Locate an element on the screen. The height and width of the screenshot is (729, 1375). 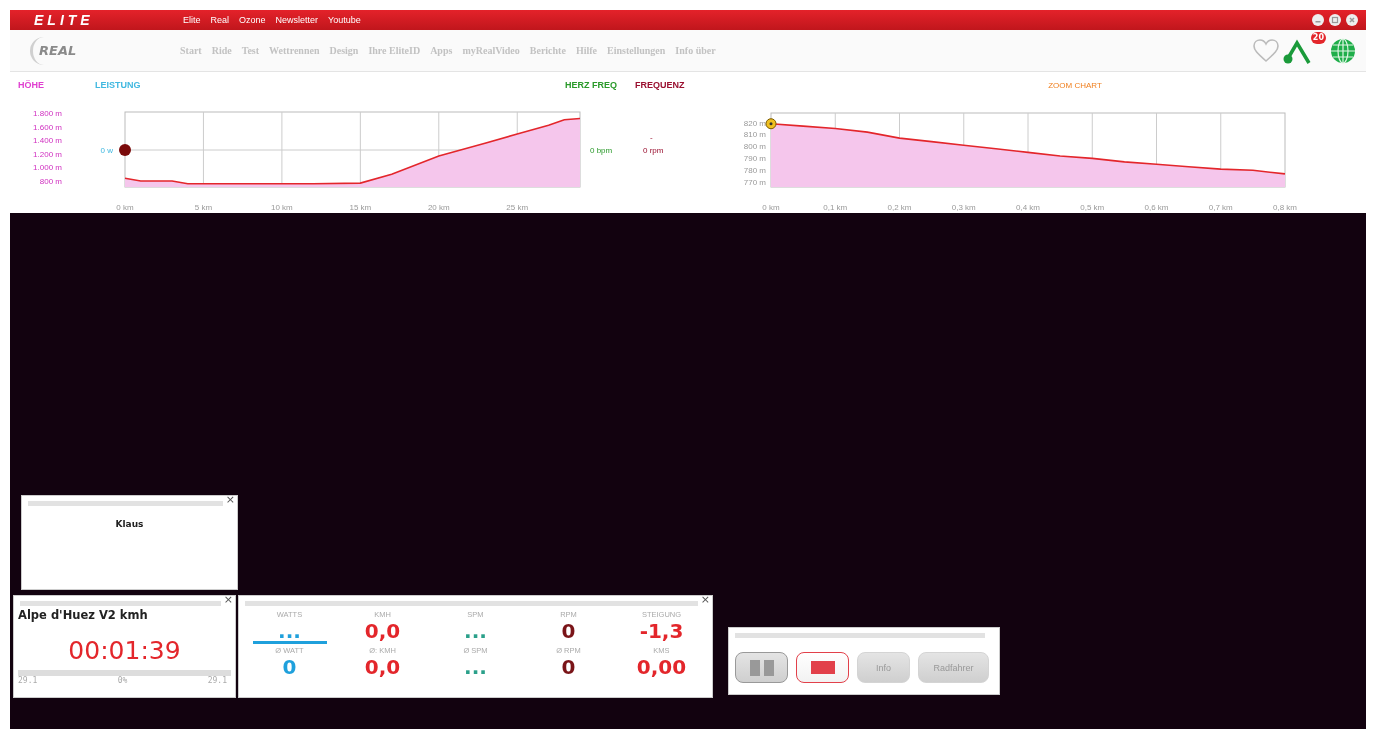
elite-logo: ELITE is located at coordinates (64, 20).